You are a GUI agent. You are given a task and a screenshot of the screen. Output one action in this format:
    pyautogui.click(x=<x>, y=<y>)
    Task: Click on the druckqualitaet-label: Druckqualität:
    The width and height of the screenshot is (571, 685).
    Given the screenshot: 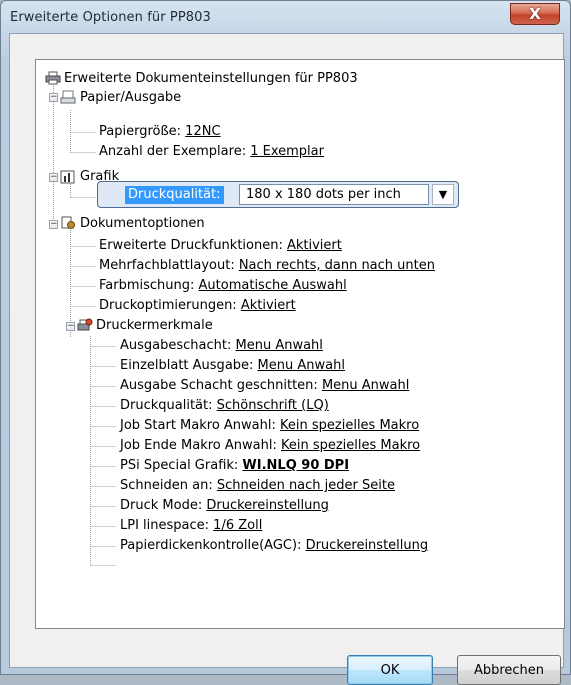 What is the action you would take?
    pyautogui.click(x=174, y=195)
    